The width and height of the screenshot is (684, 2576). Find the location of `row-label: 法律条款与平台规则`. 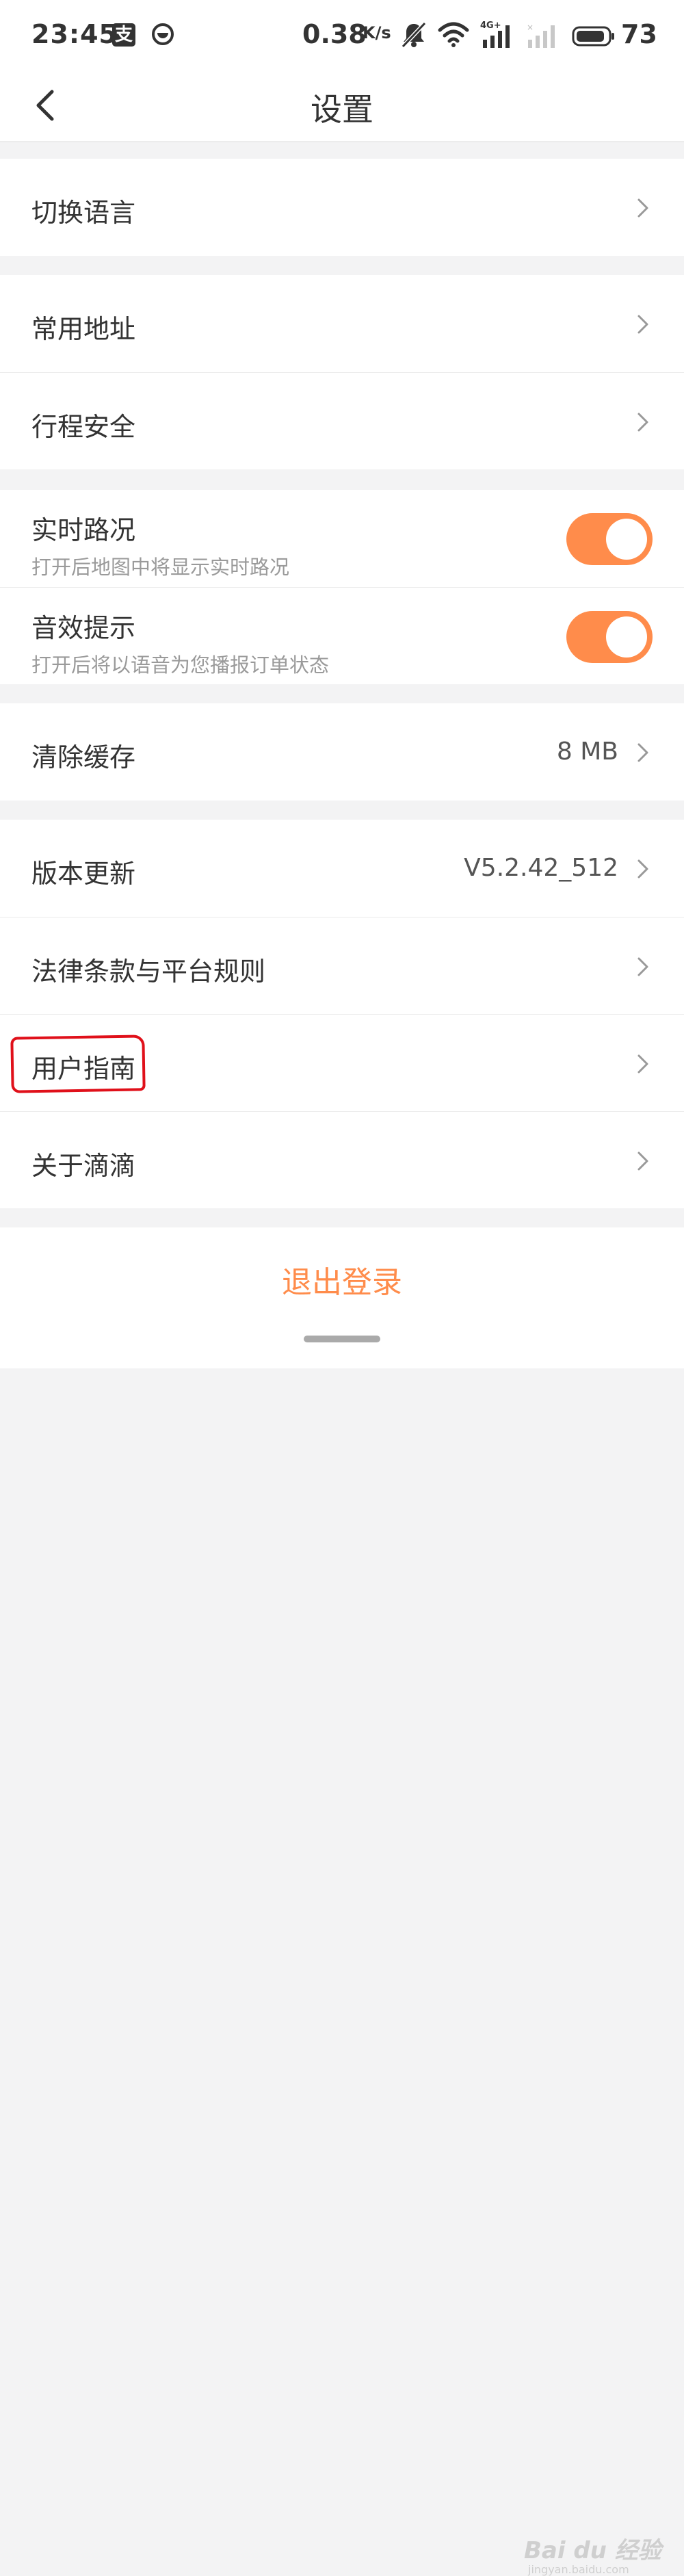

row-label: 法律条款与平台规则 is located at coordinates (148, 972).